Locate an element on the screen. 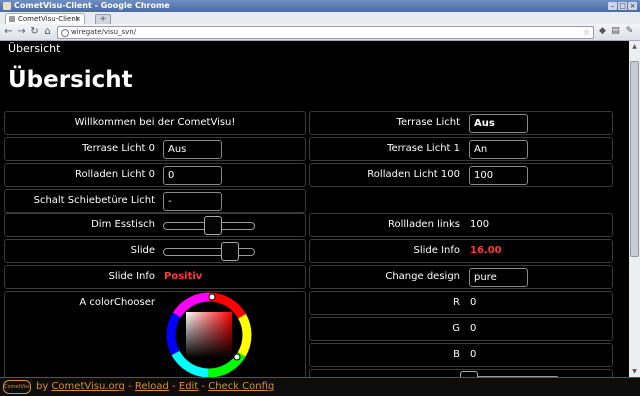 The height and width of the screenshot is (396, 640). value-g: 0 is located at coordinates (473, 328).